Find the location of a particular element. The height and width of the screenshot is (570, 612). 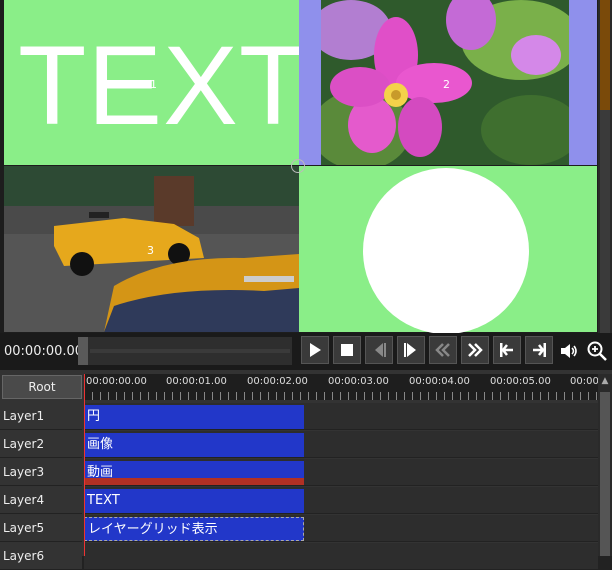

root-button: Root is located at coordinates (42, 387).